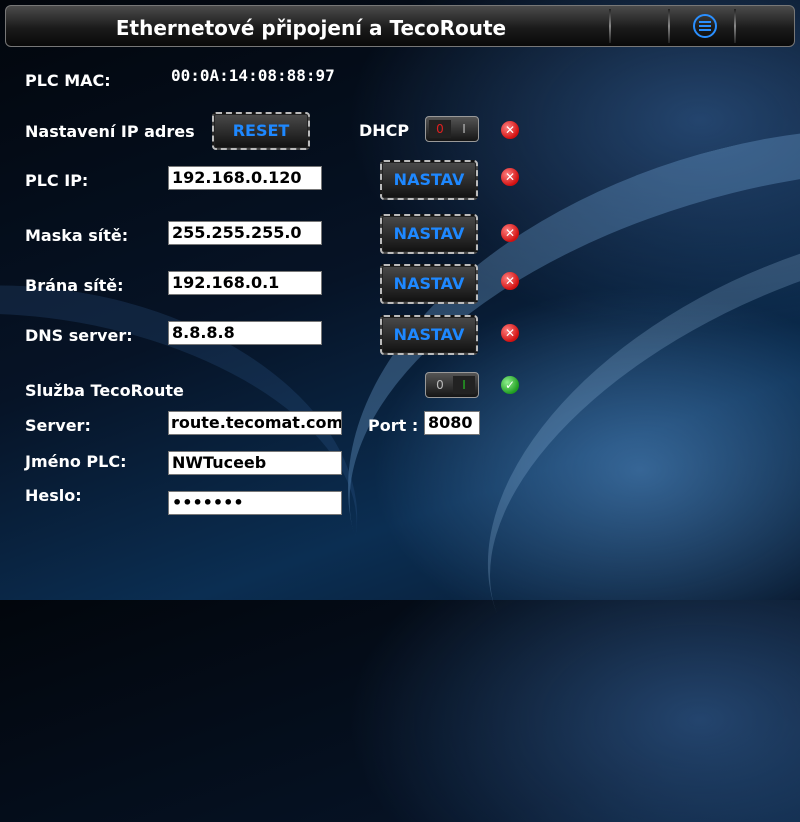 Image resolution: width=800 pixels, height=822 pixels. I want to click on plc-mac-value: 00:0A:14:08:88:97, so click(253, 75).